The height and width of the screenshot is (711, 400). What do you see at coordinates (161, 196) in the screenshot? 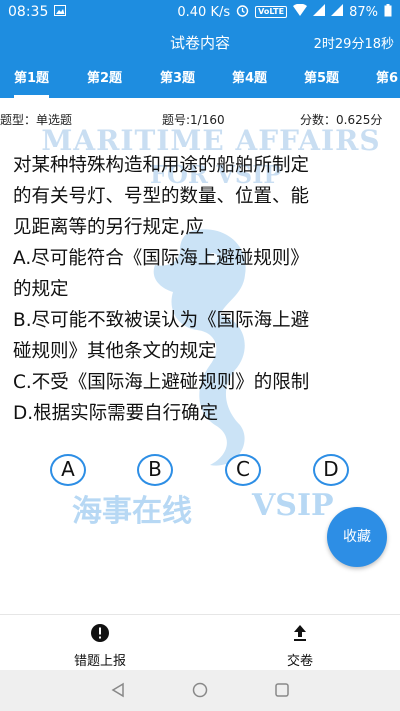
I see `question-line: 的有关号灯、号型的数量、位置、能` at bounding box center [161, 196].